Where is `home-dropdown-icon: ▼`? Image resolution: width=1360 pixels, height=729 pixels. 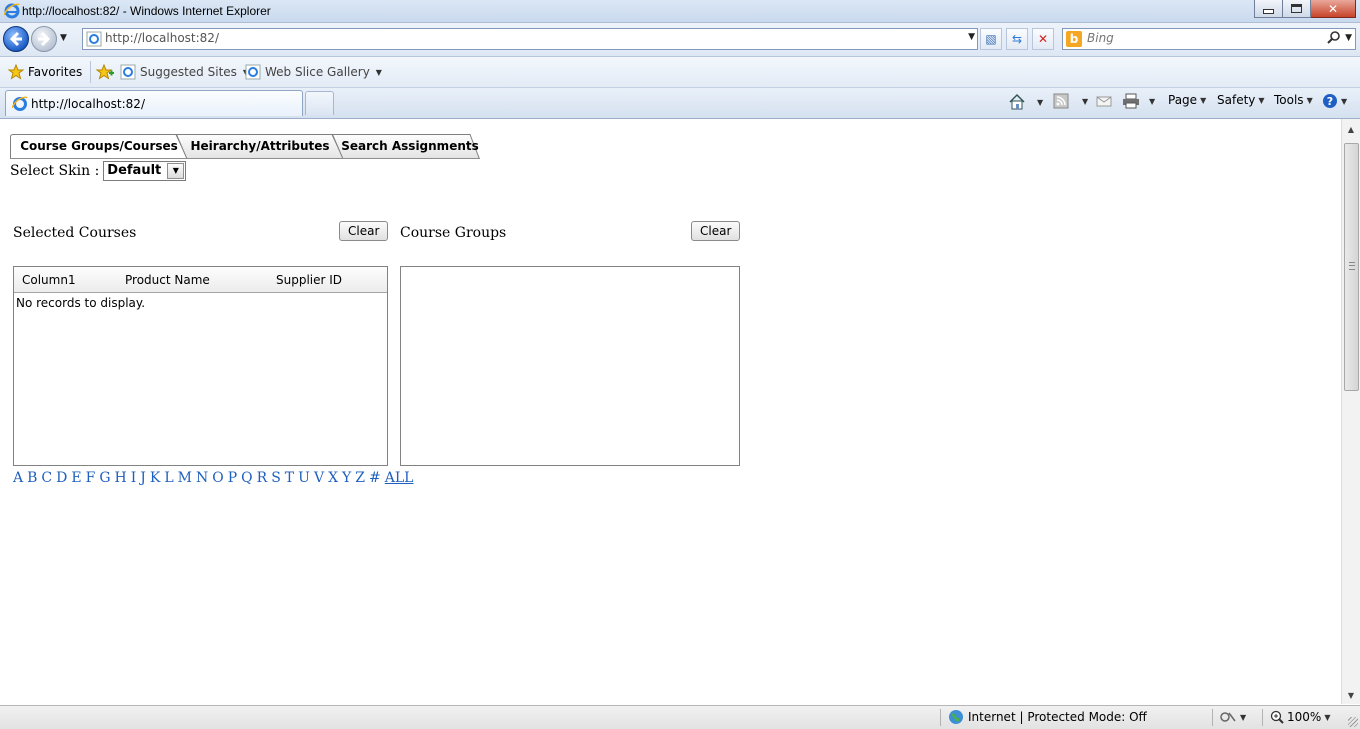 home-dropdown-icon: ▼ is located at coordinates (1040, 102).